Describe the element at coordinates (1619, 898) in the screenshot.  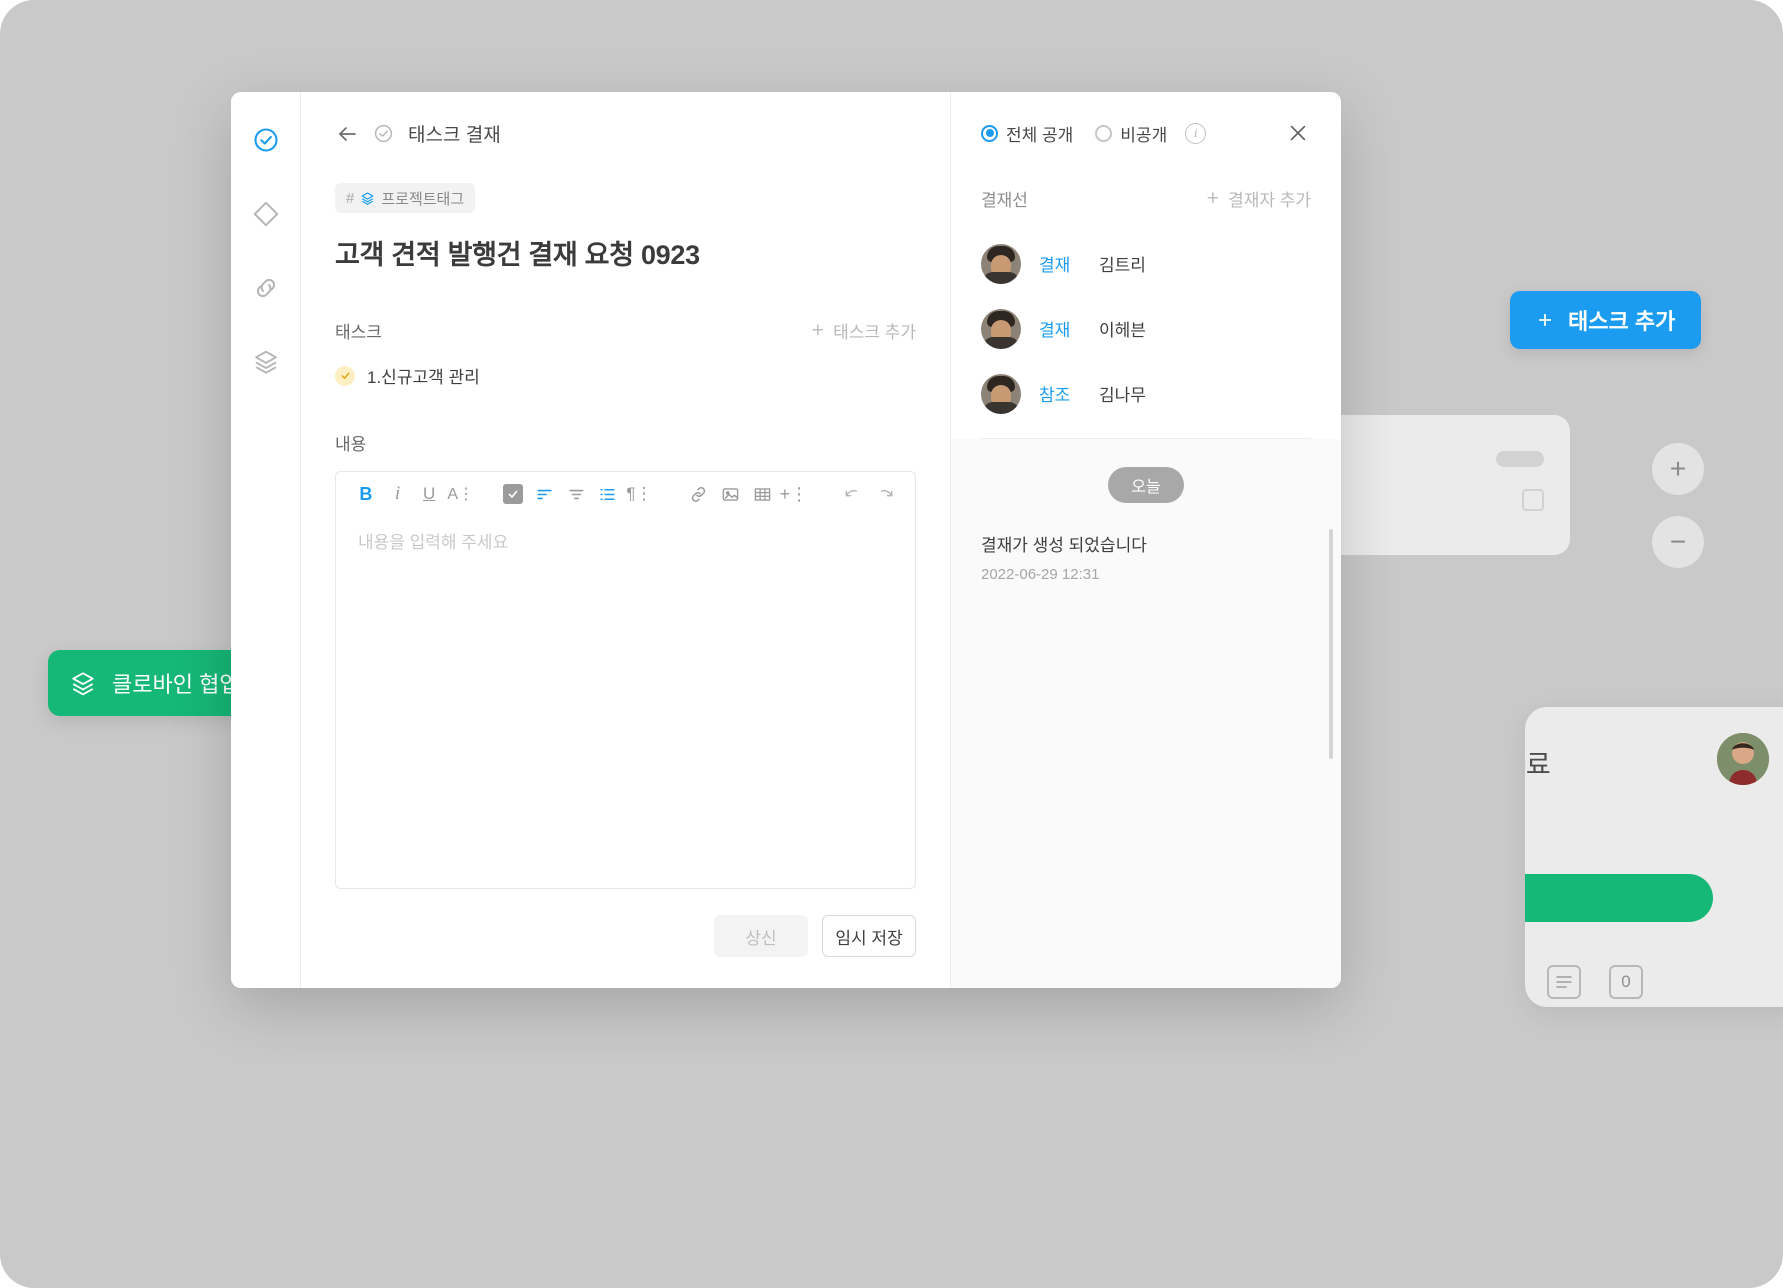
I see `background-progress-bar` at that location.